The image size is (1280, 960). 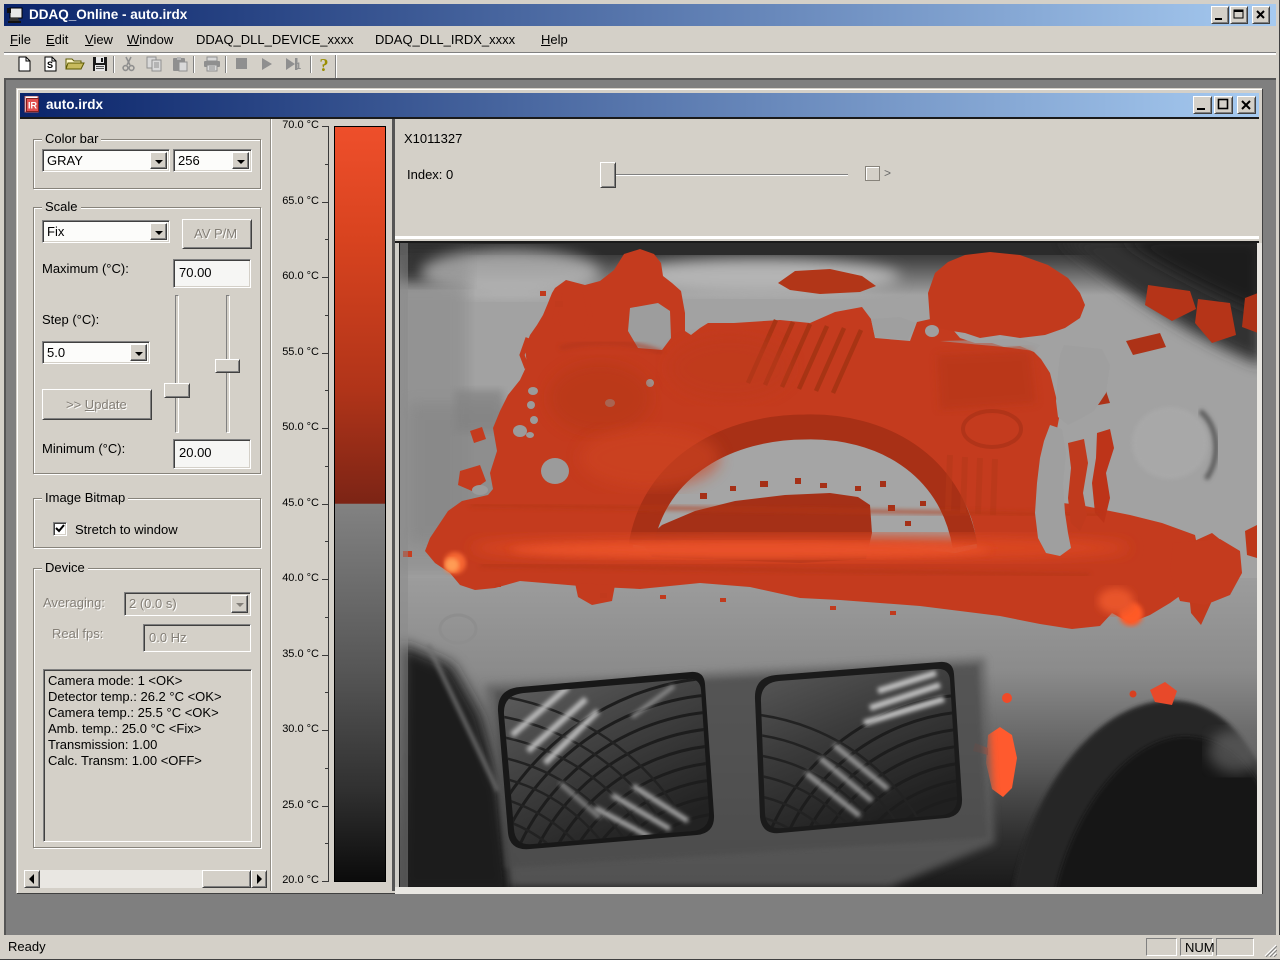 I want to click on svg-text: IR, so click(x=33, y=106).